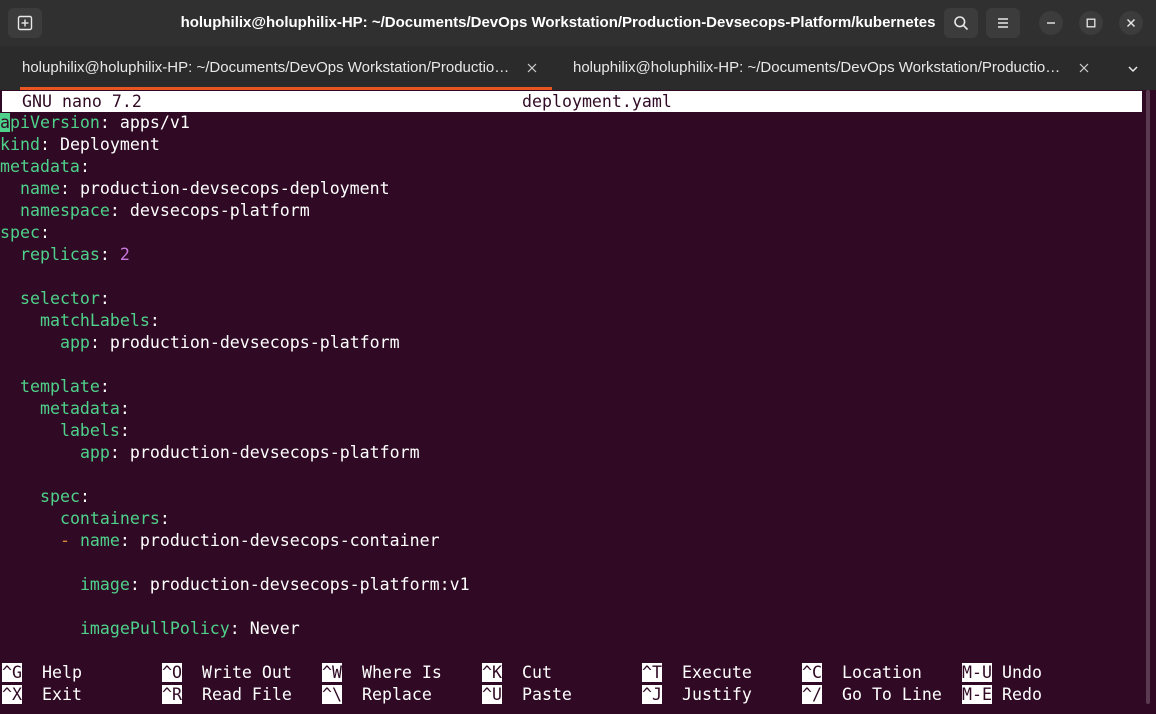 Image resolution: width=1156 pixels, height=714 pixels. Describe the element at coordinates (150, 629) in the screenshot. I see `editor-line: imagePullPolicy: Never` at that location.